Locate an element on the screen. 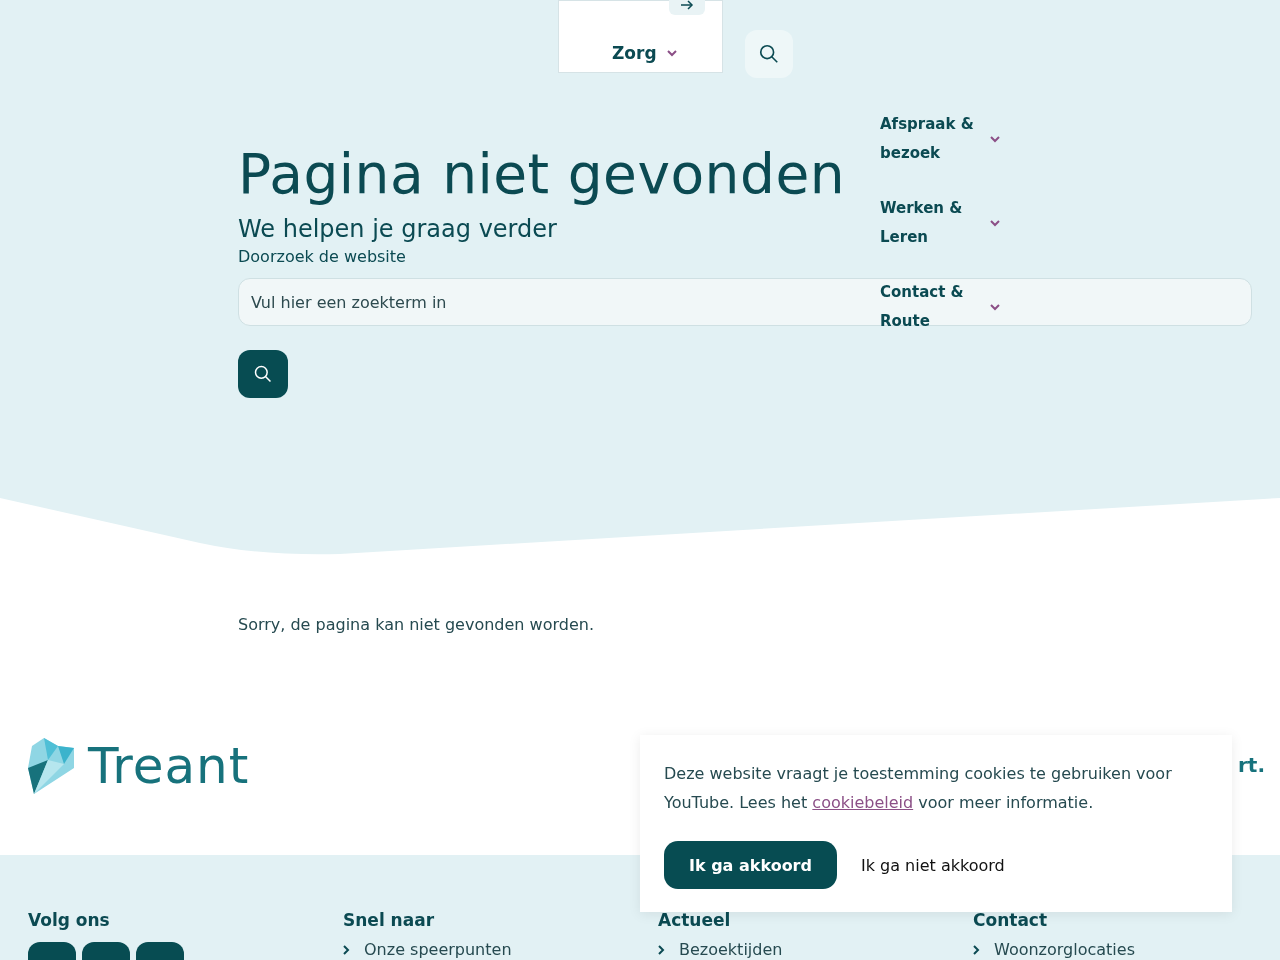  page-subtitle: We helpen je graag verder is located at coordinates (397, 229).